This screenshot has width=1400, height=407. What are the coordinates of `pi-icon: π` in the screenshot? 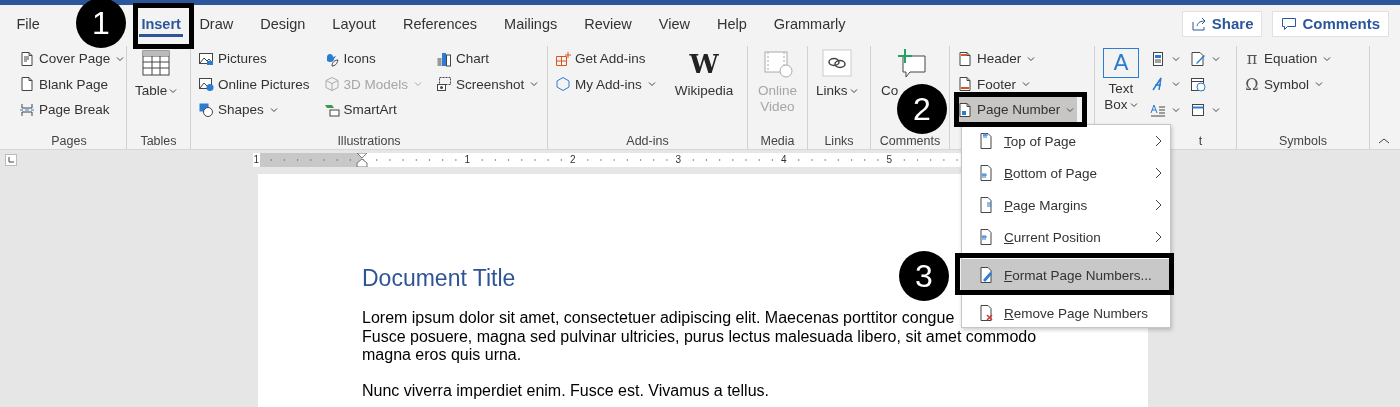 It's located at (1252, 59).